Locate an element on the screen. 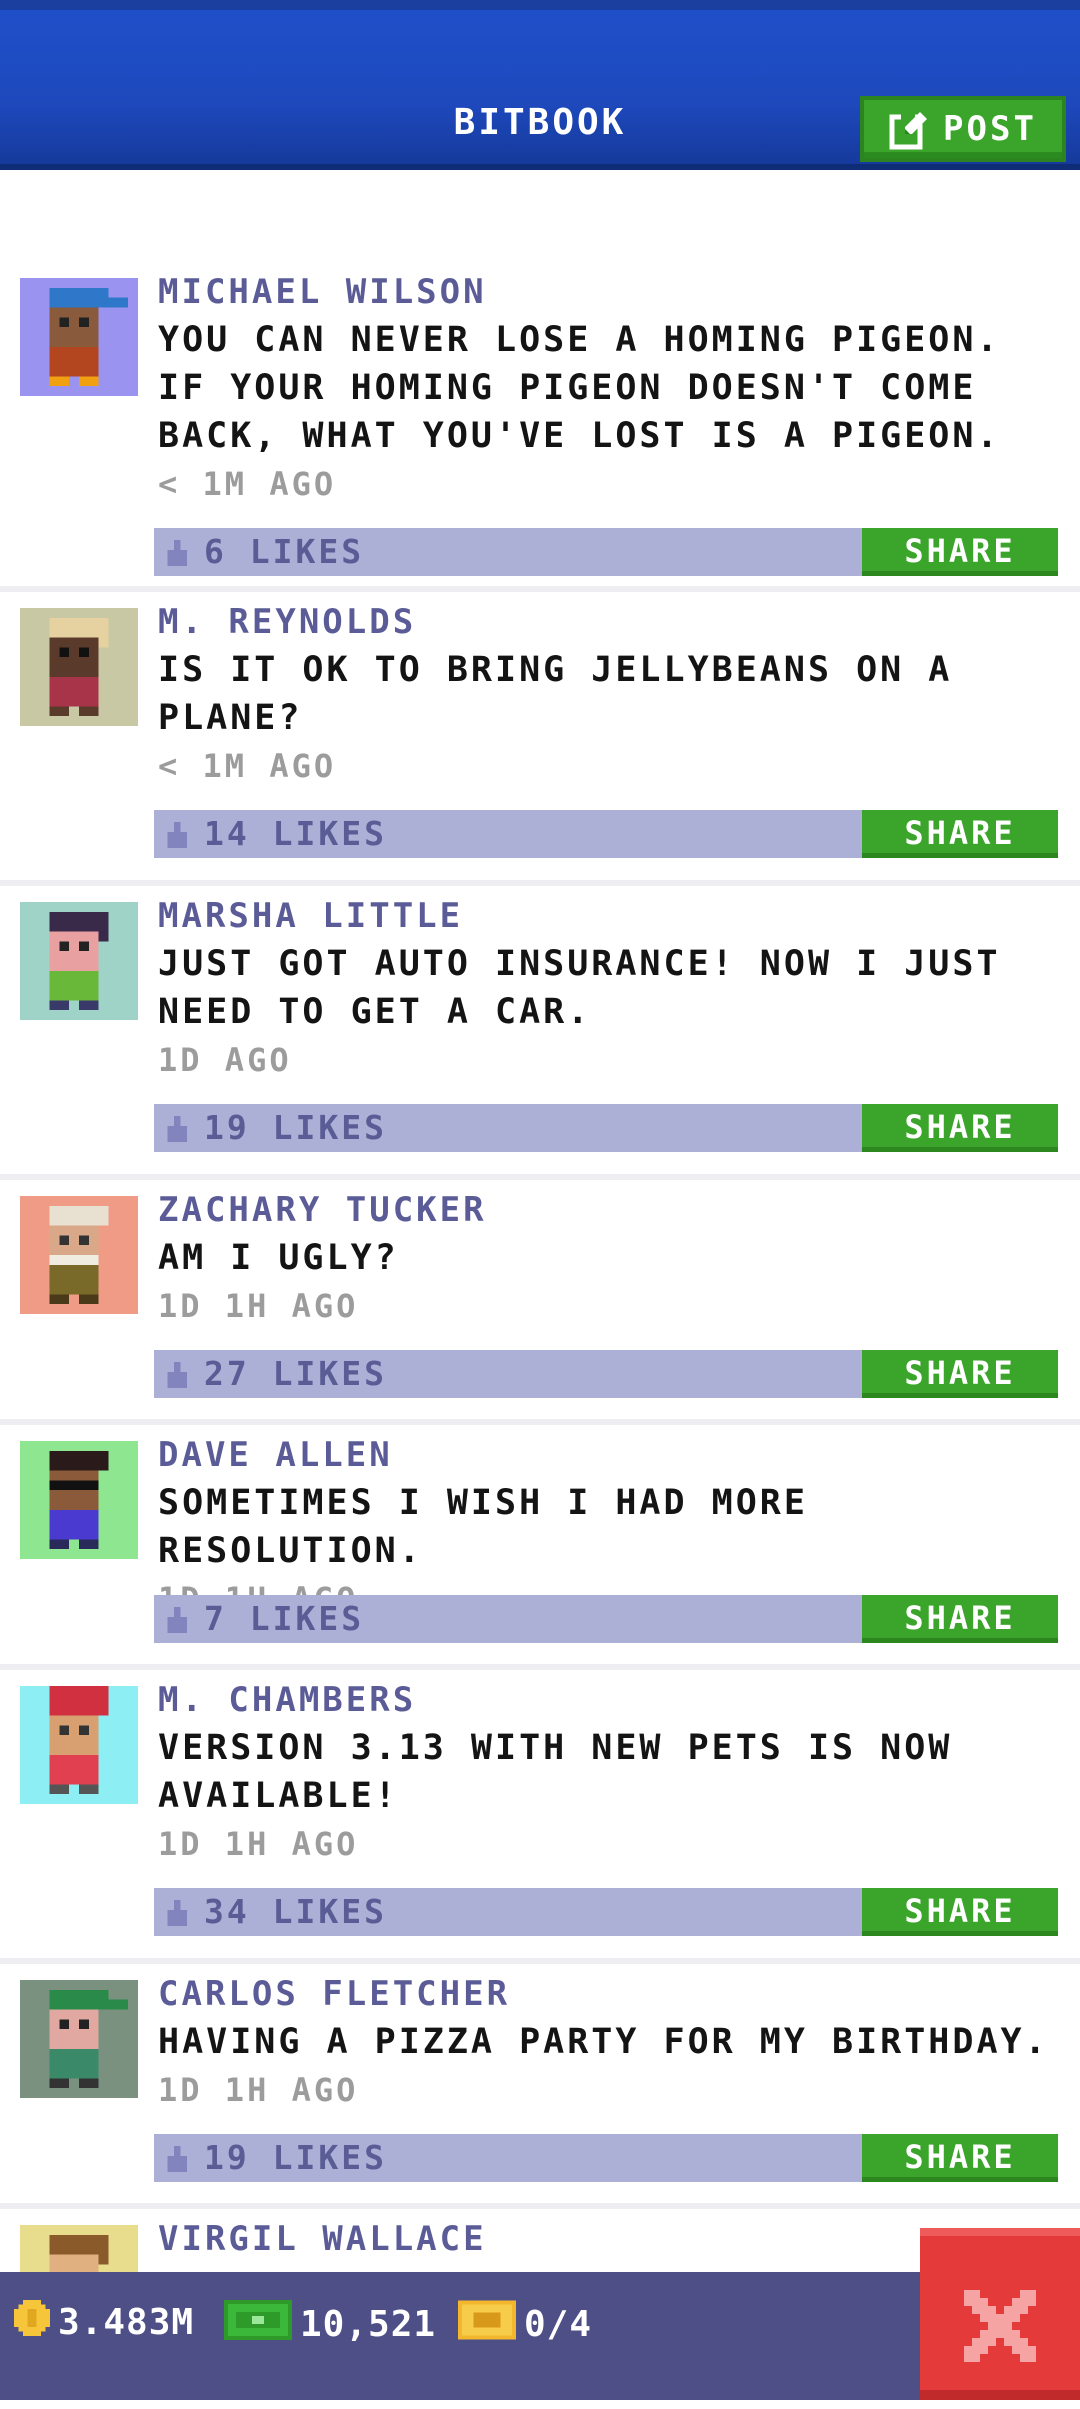 The width and height of the screenshot is (1080, 2409). post-time: 1D AGO is located at coordinates (225, 1060).